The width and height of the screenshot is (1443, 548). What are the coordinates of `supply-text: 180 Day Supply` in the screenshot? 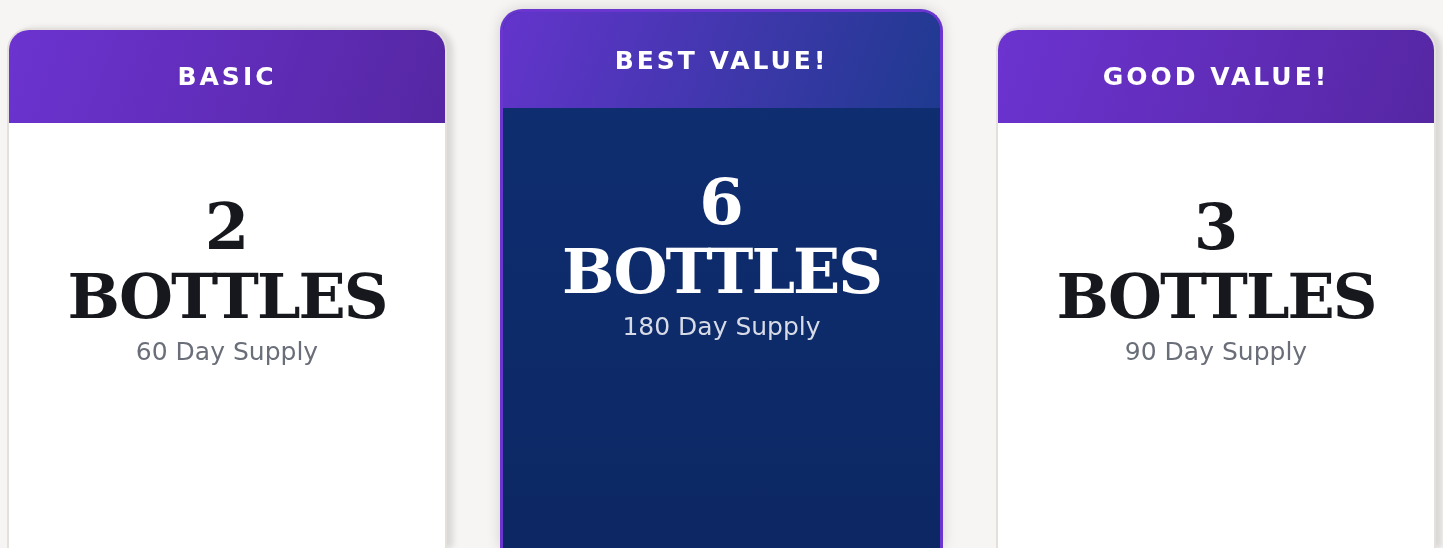 It's located at (721, 326).